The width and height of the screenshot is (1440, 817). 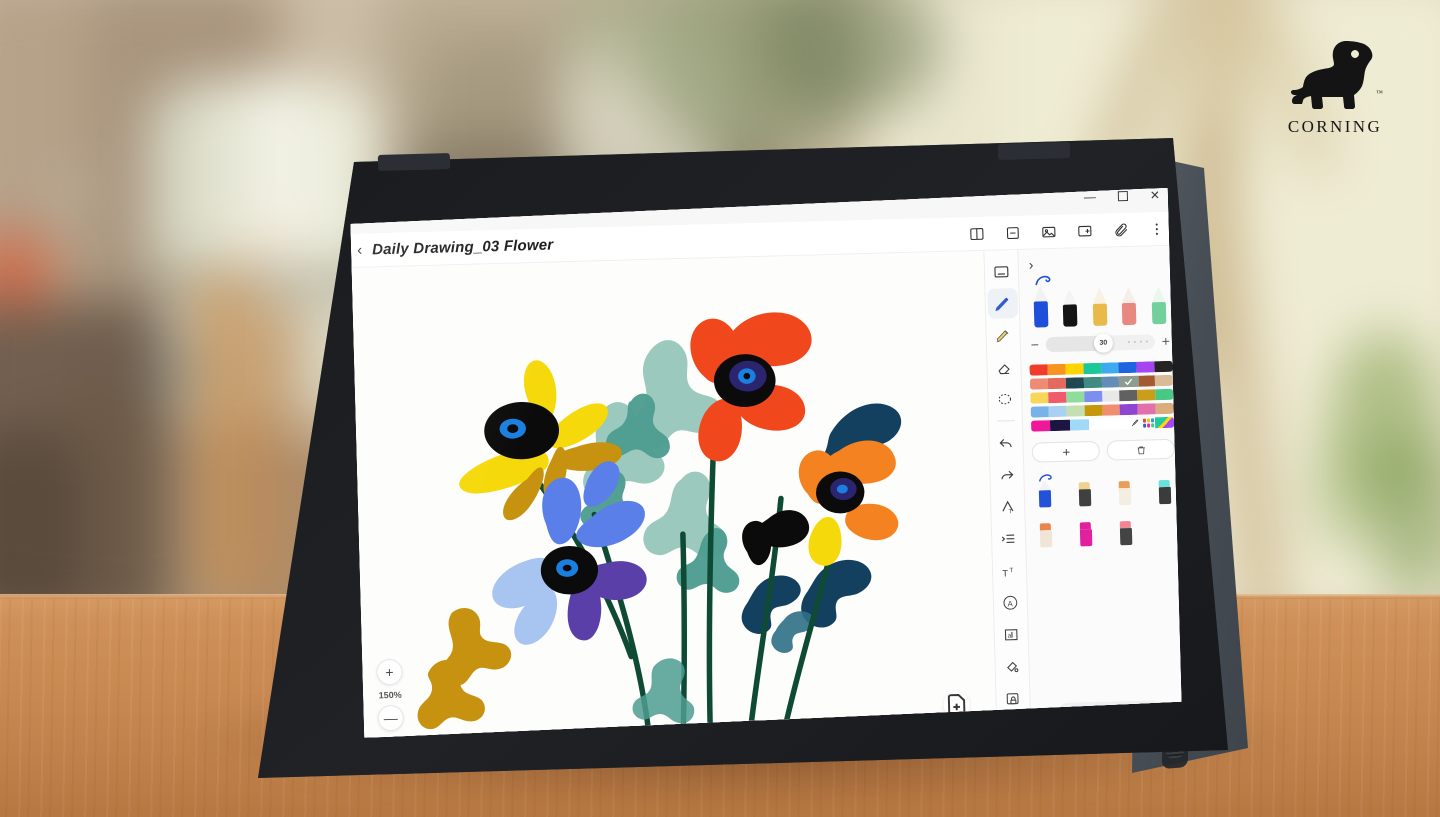 I want to click on eyedropper-icon, so click(x=1135, y=423).